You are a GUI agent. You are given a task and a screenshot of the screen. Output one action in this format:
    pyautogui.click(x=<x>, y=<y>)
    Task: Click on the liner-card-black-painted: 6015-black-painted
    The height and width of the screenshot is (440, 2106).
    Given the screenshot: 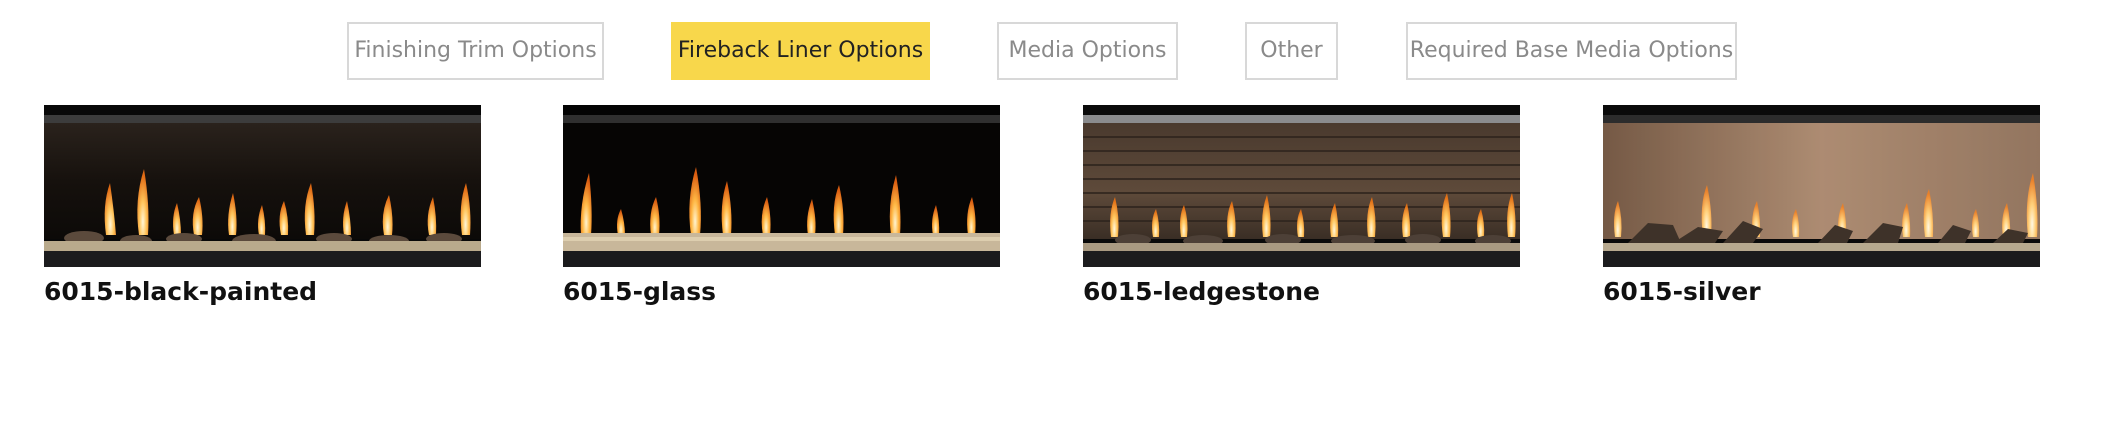 What is the action you would take?
    pyautogui.click(x=262, y=205)
    